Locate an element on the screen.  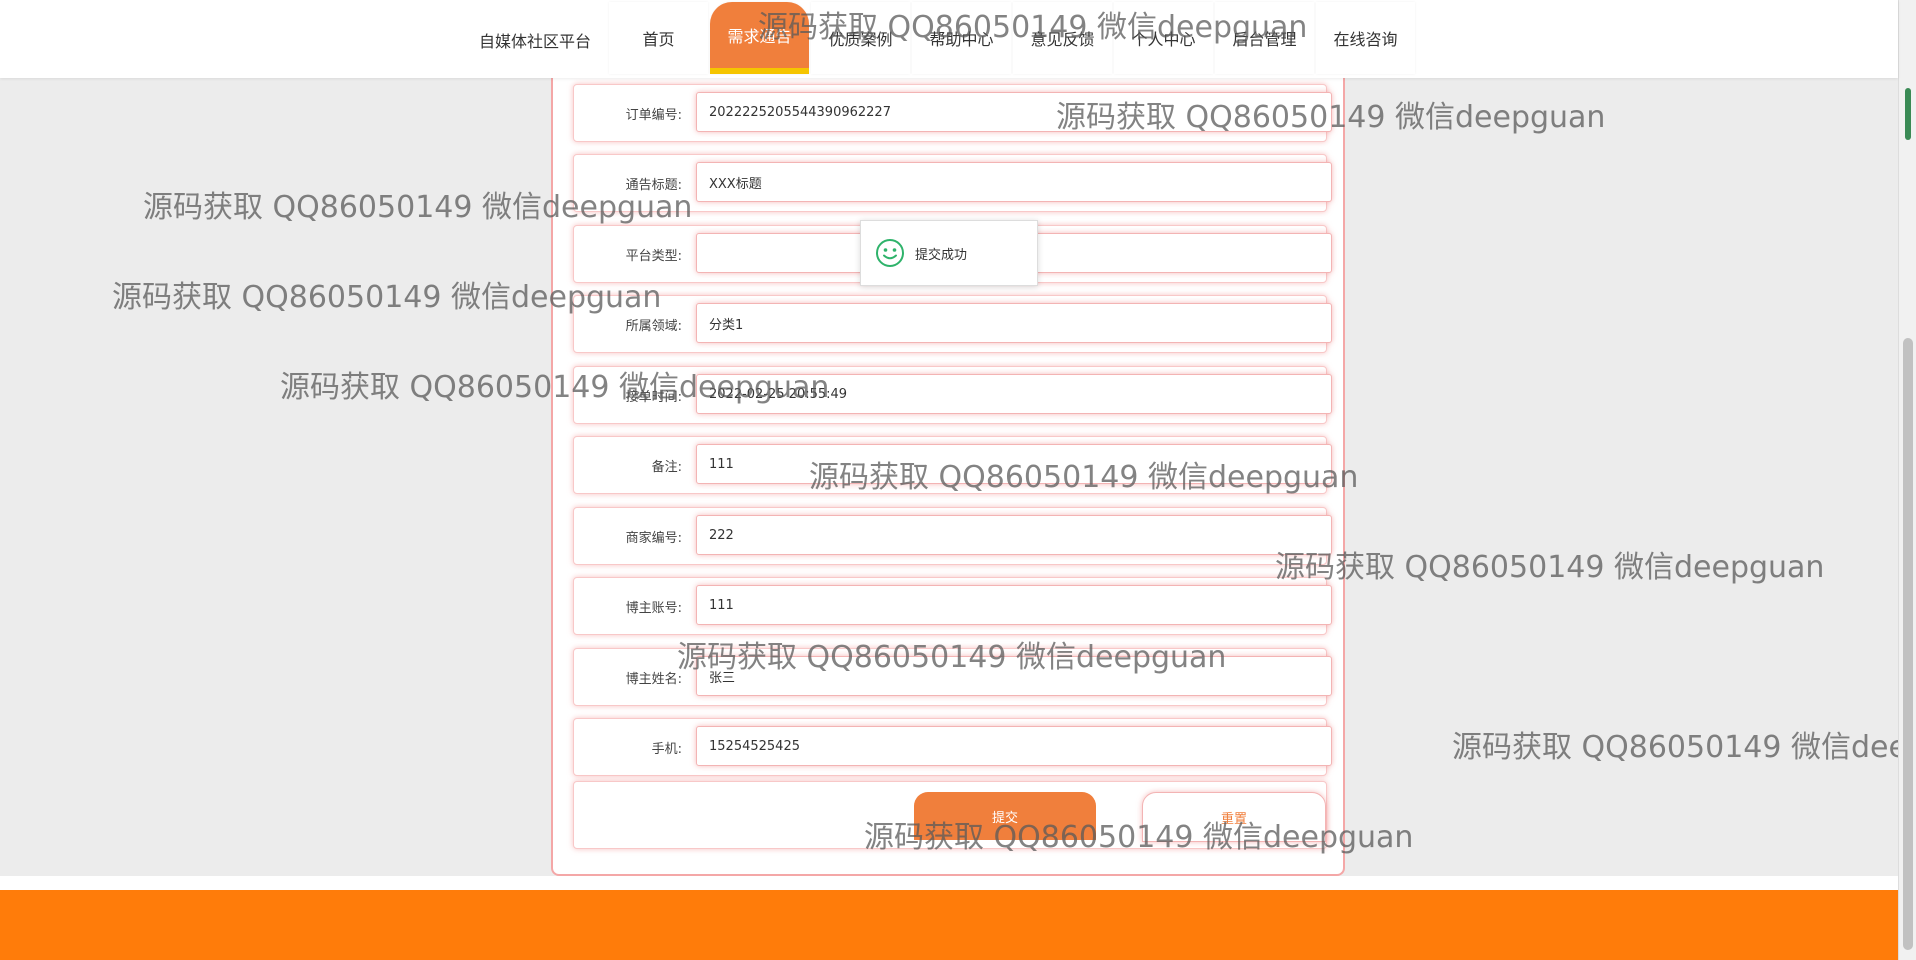
nav-admin: 后台管理 is located at coordinates (1264, 38).